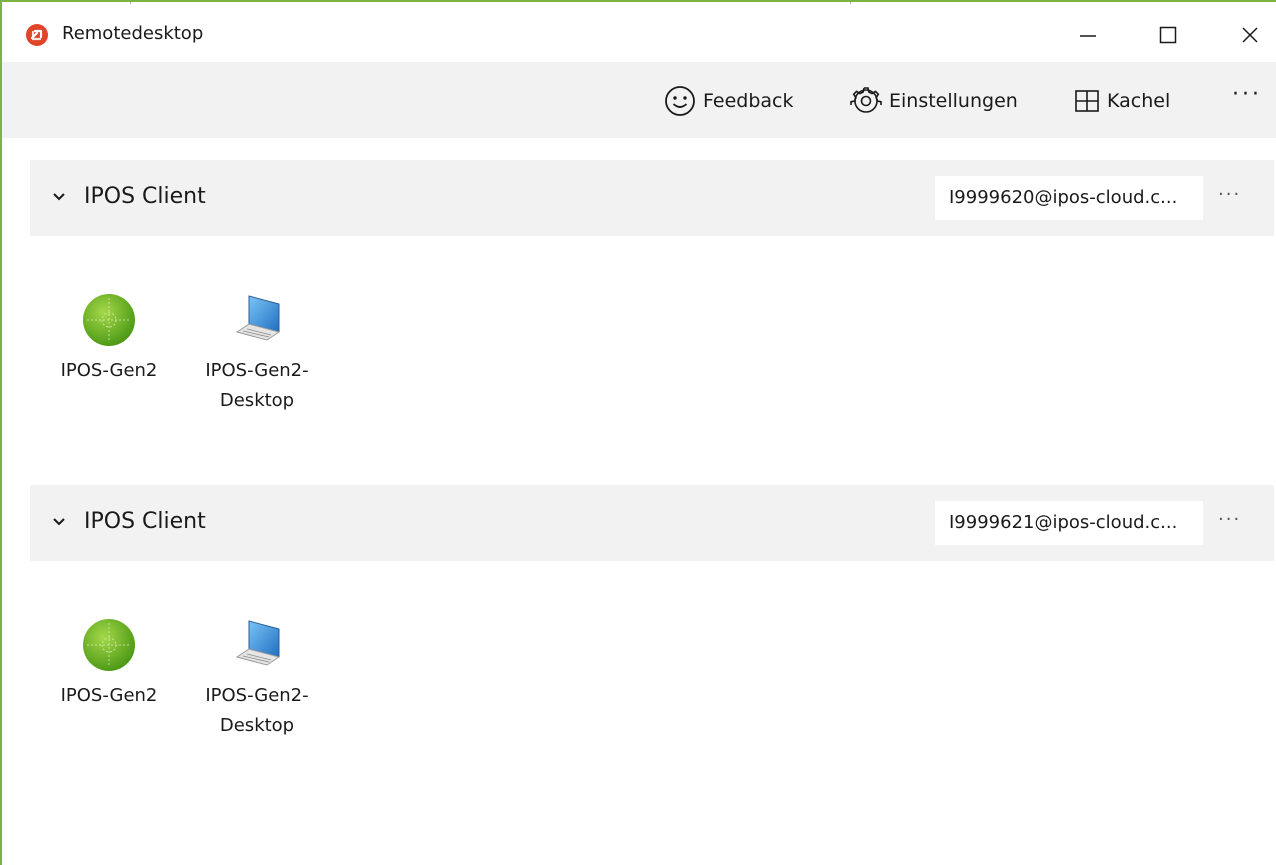 The height and width of the screenshot is (865, 1276). I want to click on maximize-button, so click(1168, 35).